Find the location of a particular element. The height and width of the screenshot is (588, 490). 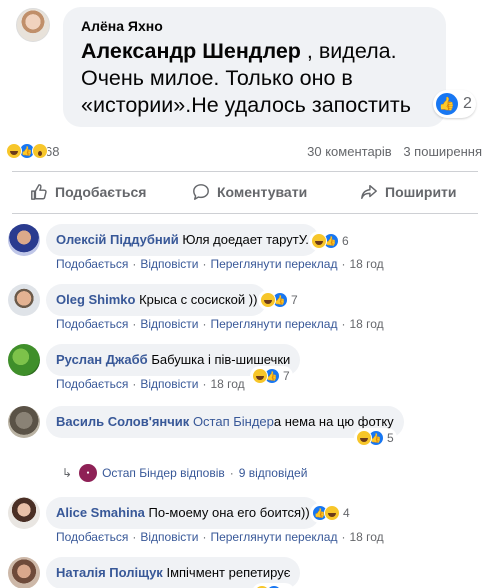

comment-author: Руслан Джабб is located at coordinates (102, 359).